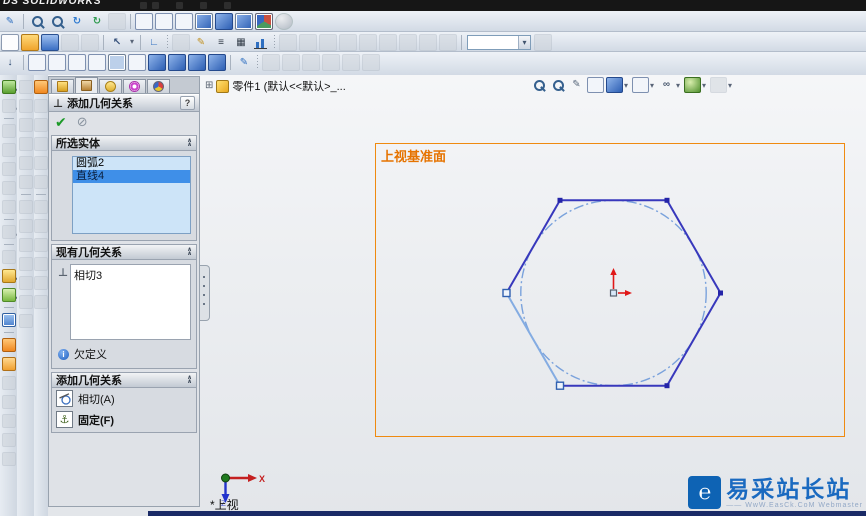 This screenshot has width=866, height=516. Describe the element at coordinates (41, 87) in the screenshot. I see `sketch-folder-icon` at that location.